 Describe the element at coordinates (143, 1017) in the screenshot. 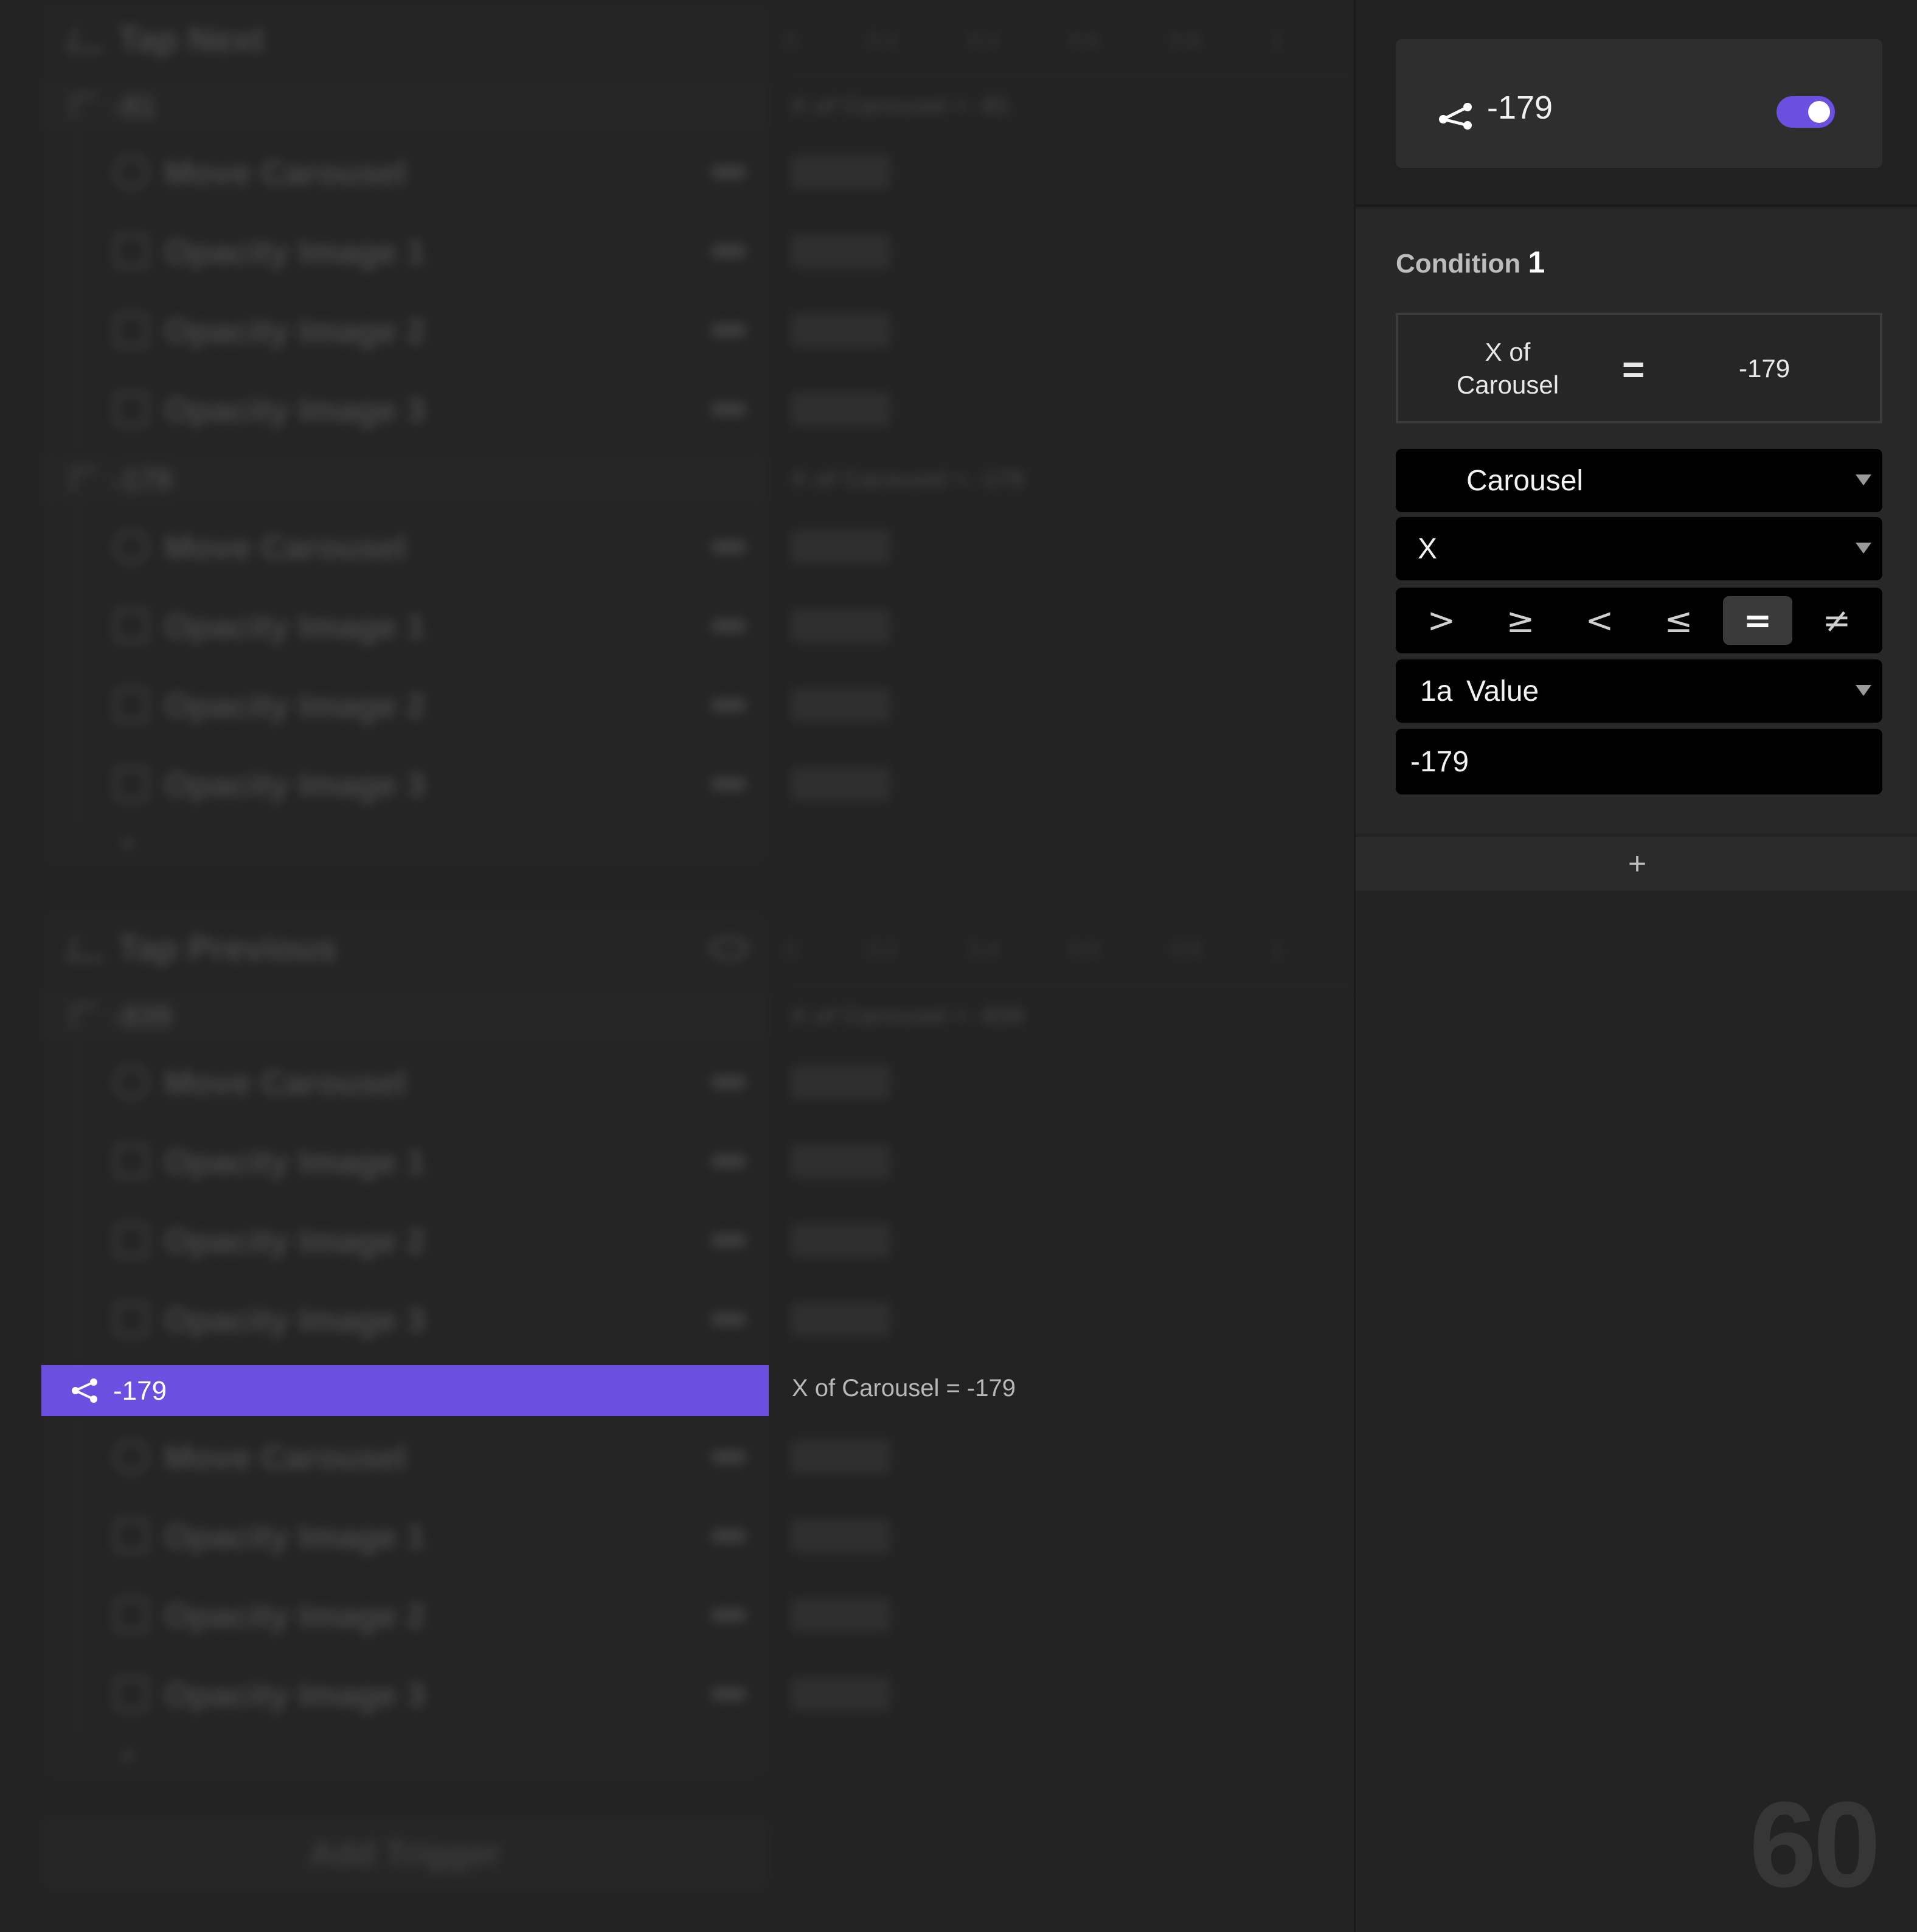

I see `state-label: -839` at that location.